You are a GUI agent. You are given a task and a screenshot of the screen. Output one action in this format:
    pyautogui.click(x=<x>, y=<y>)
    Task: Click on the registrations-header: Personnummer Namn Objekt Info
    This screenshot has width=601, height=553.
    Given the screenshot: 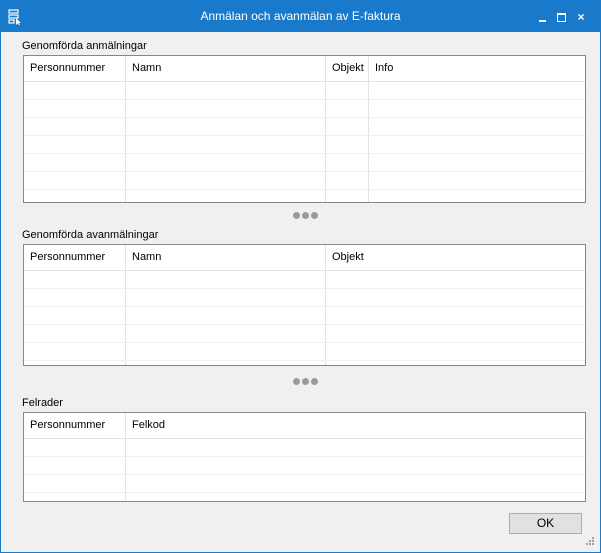 What is the action you would take?
    pyautogui.click(x=304, y=69)
    